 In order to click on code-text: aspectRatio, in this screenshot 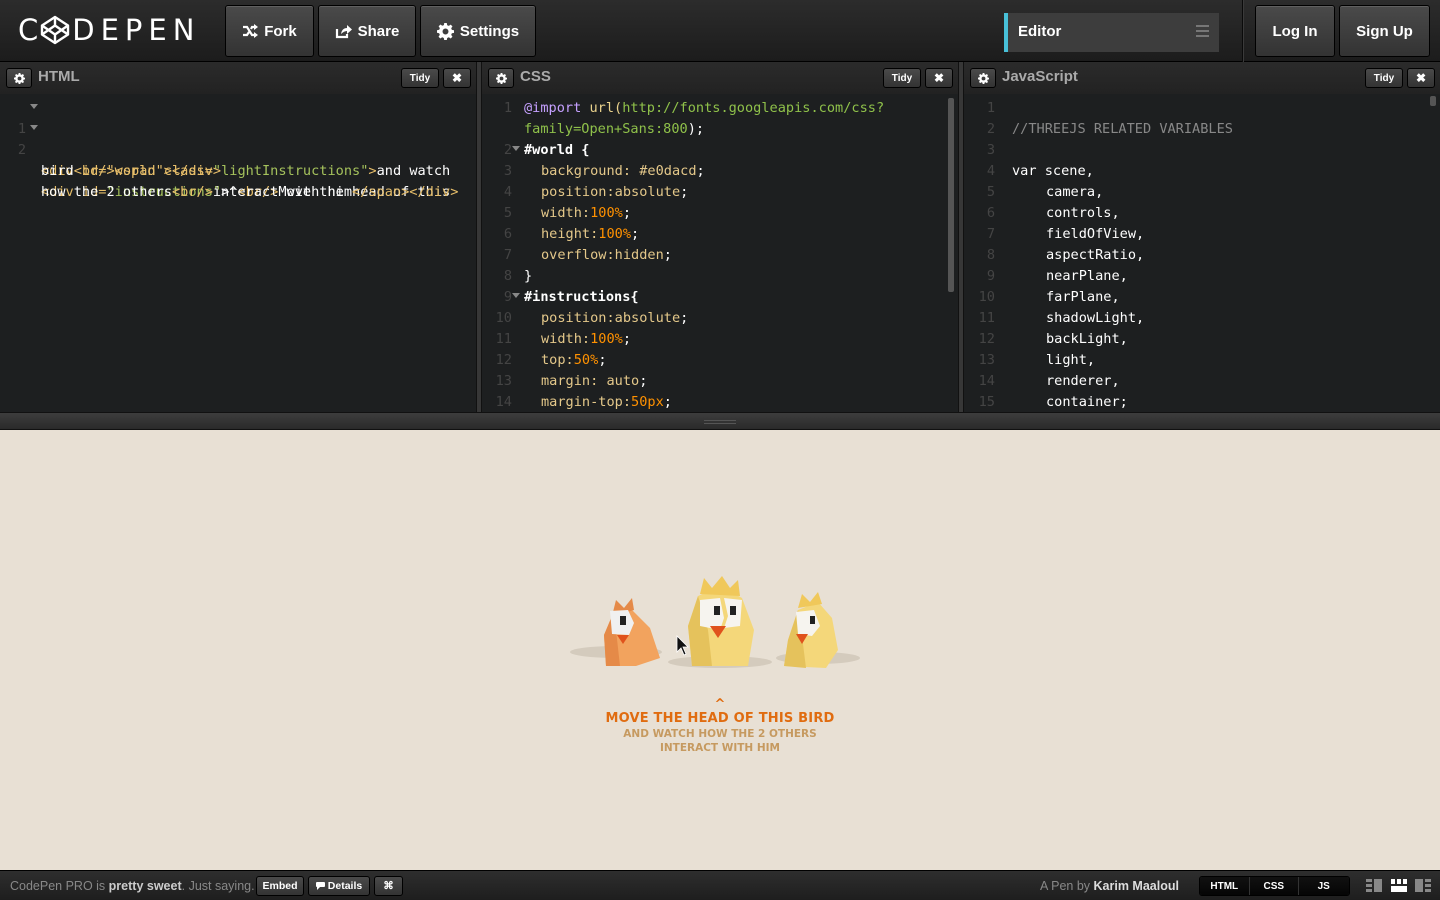, I will do `click(1095, 255)`.